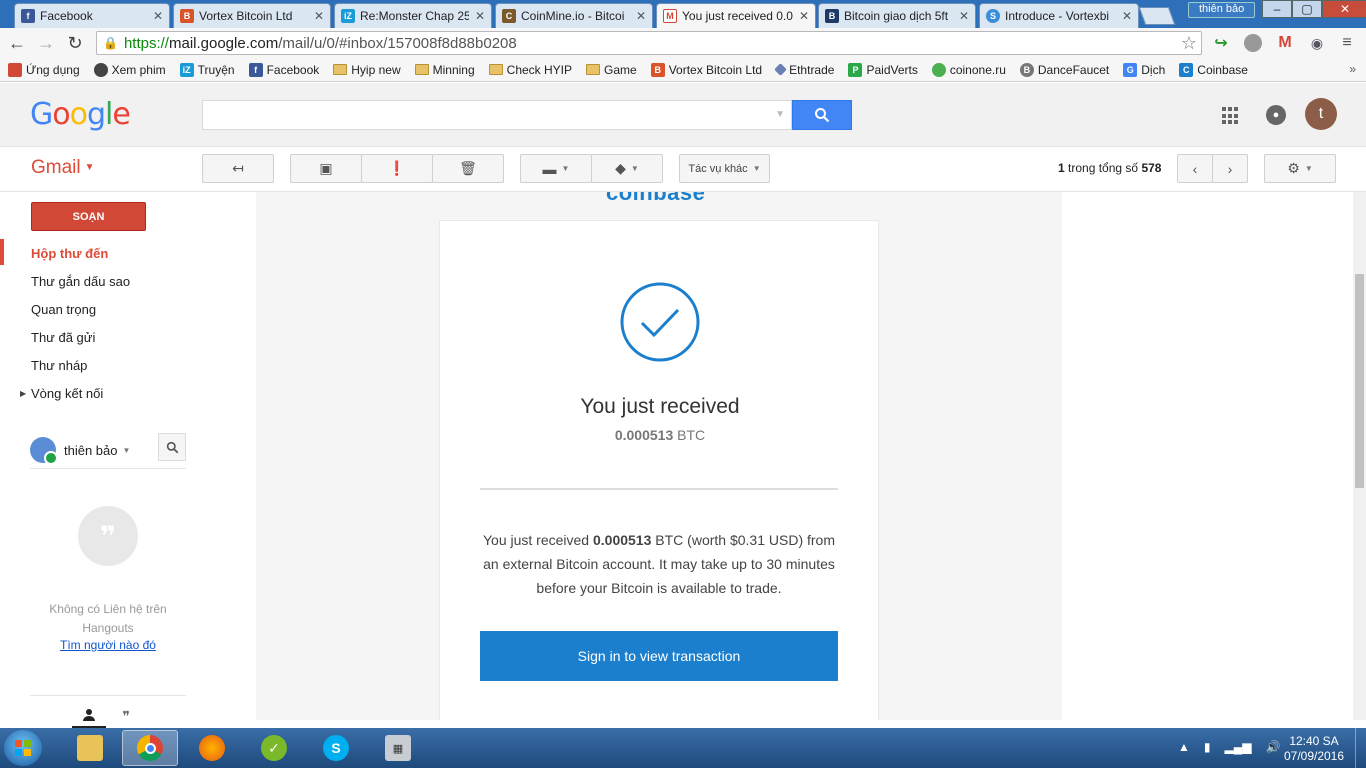 The width and height of the screenshot is (1366, 768). What do you see at coordinates (1222, 10) in the screenshot?
I see `browser-profile-button: thiên bảo` at bounding box center [1222, 10].